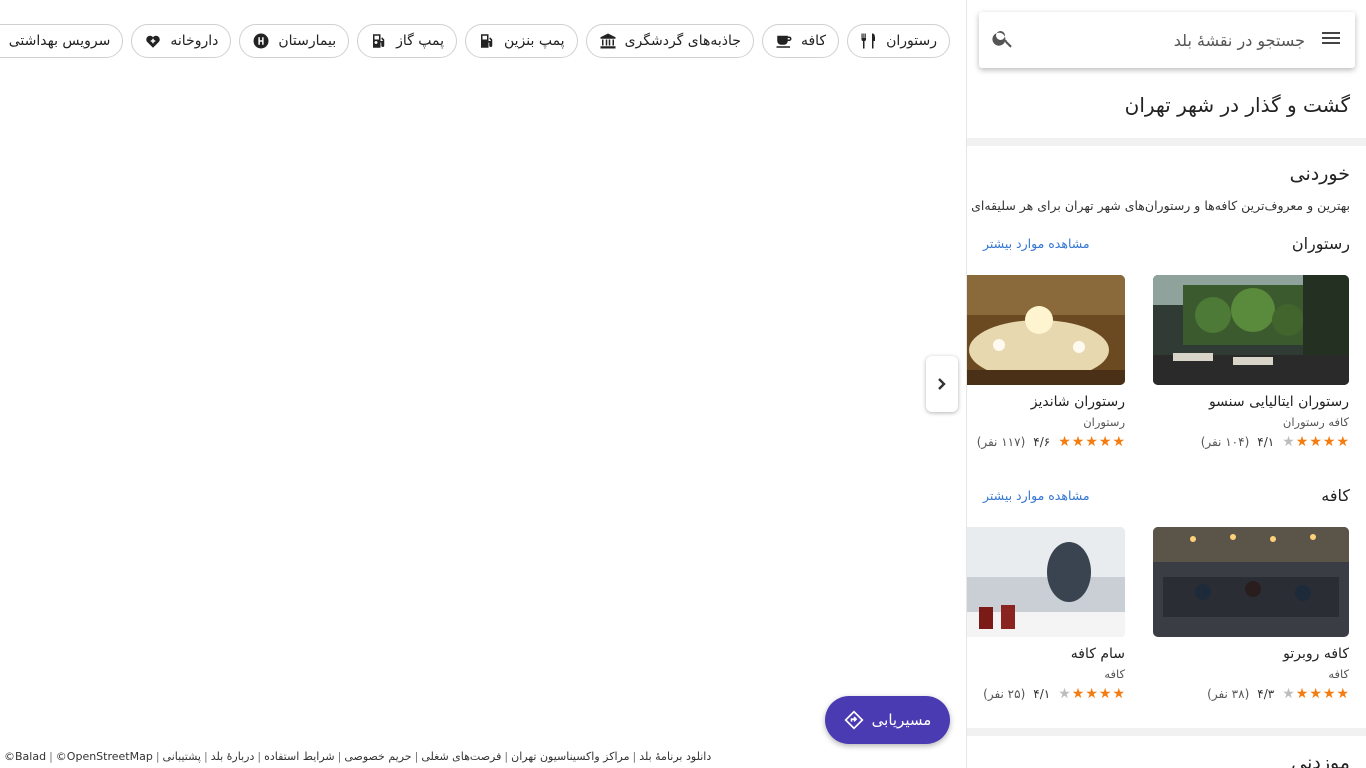  What do you see at coordinates (461, 756) in the screenshot?
I see `footer-link-jobs: فرصت‌های شغلی` at bounding box center [461, 756].